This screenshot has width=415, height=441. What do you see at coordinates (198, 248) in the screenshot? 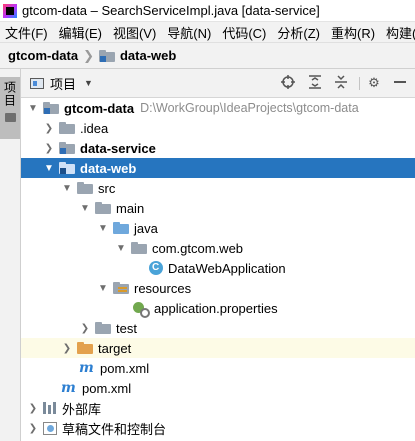
I see `tree-item-label: com.gtcom.web` at bounding box center [198, 248].